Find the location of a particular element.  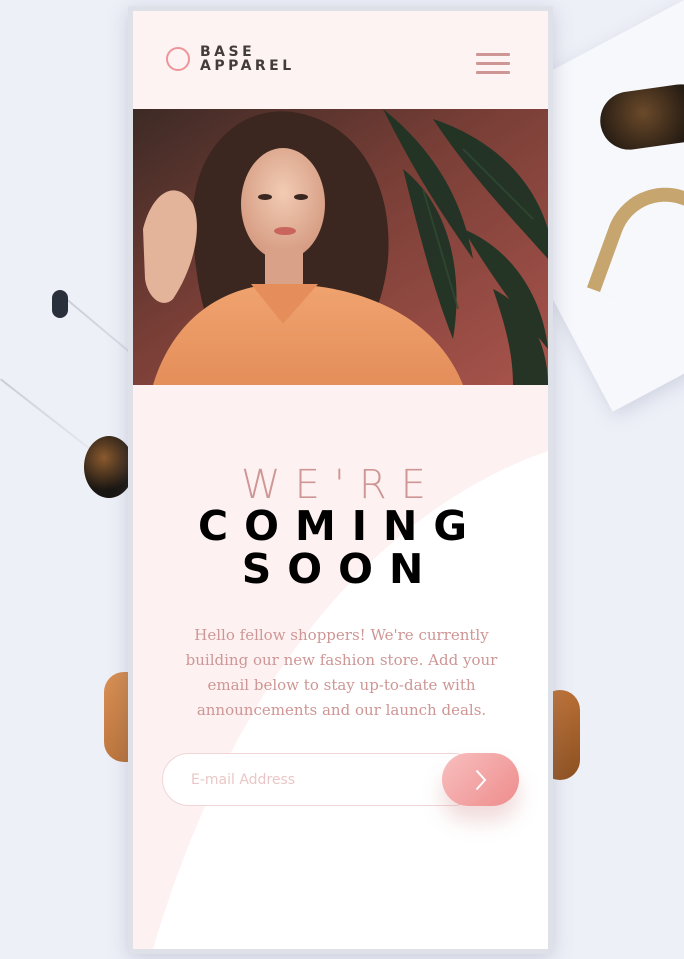

brand-name: BASE APPAREL is located at coordinates (247, 59).